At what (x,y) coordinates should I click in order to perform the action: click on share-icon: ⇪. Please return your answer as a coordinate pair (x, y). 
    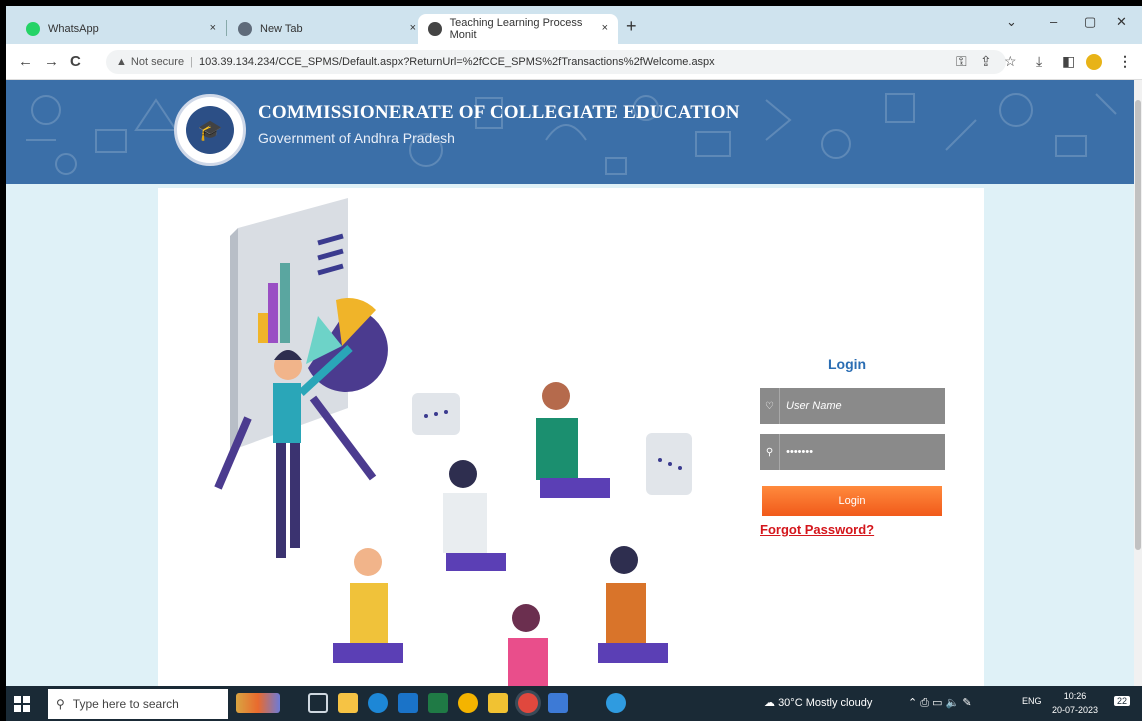
    Looking at the image, I should click on (986, 61).